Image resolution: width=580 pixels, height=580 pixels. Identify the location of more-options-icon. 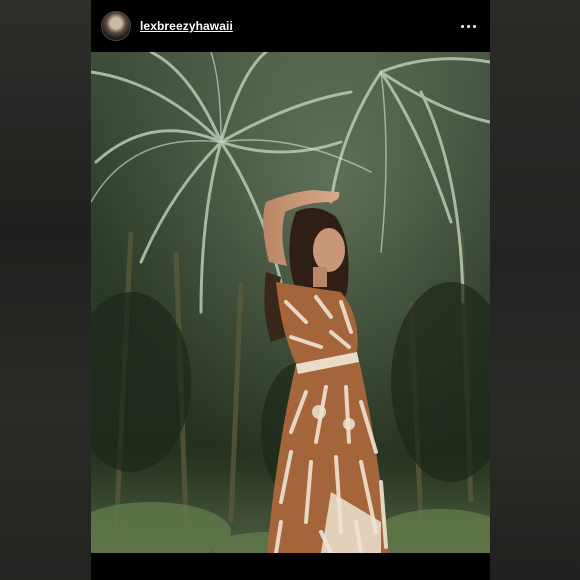
(468, 26).